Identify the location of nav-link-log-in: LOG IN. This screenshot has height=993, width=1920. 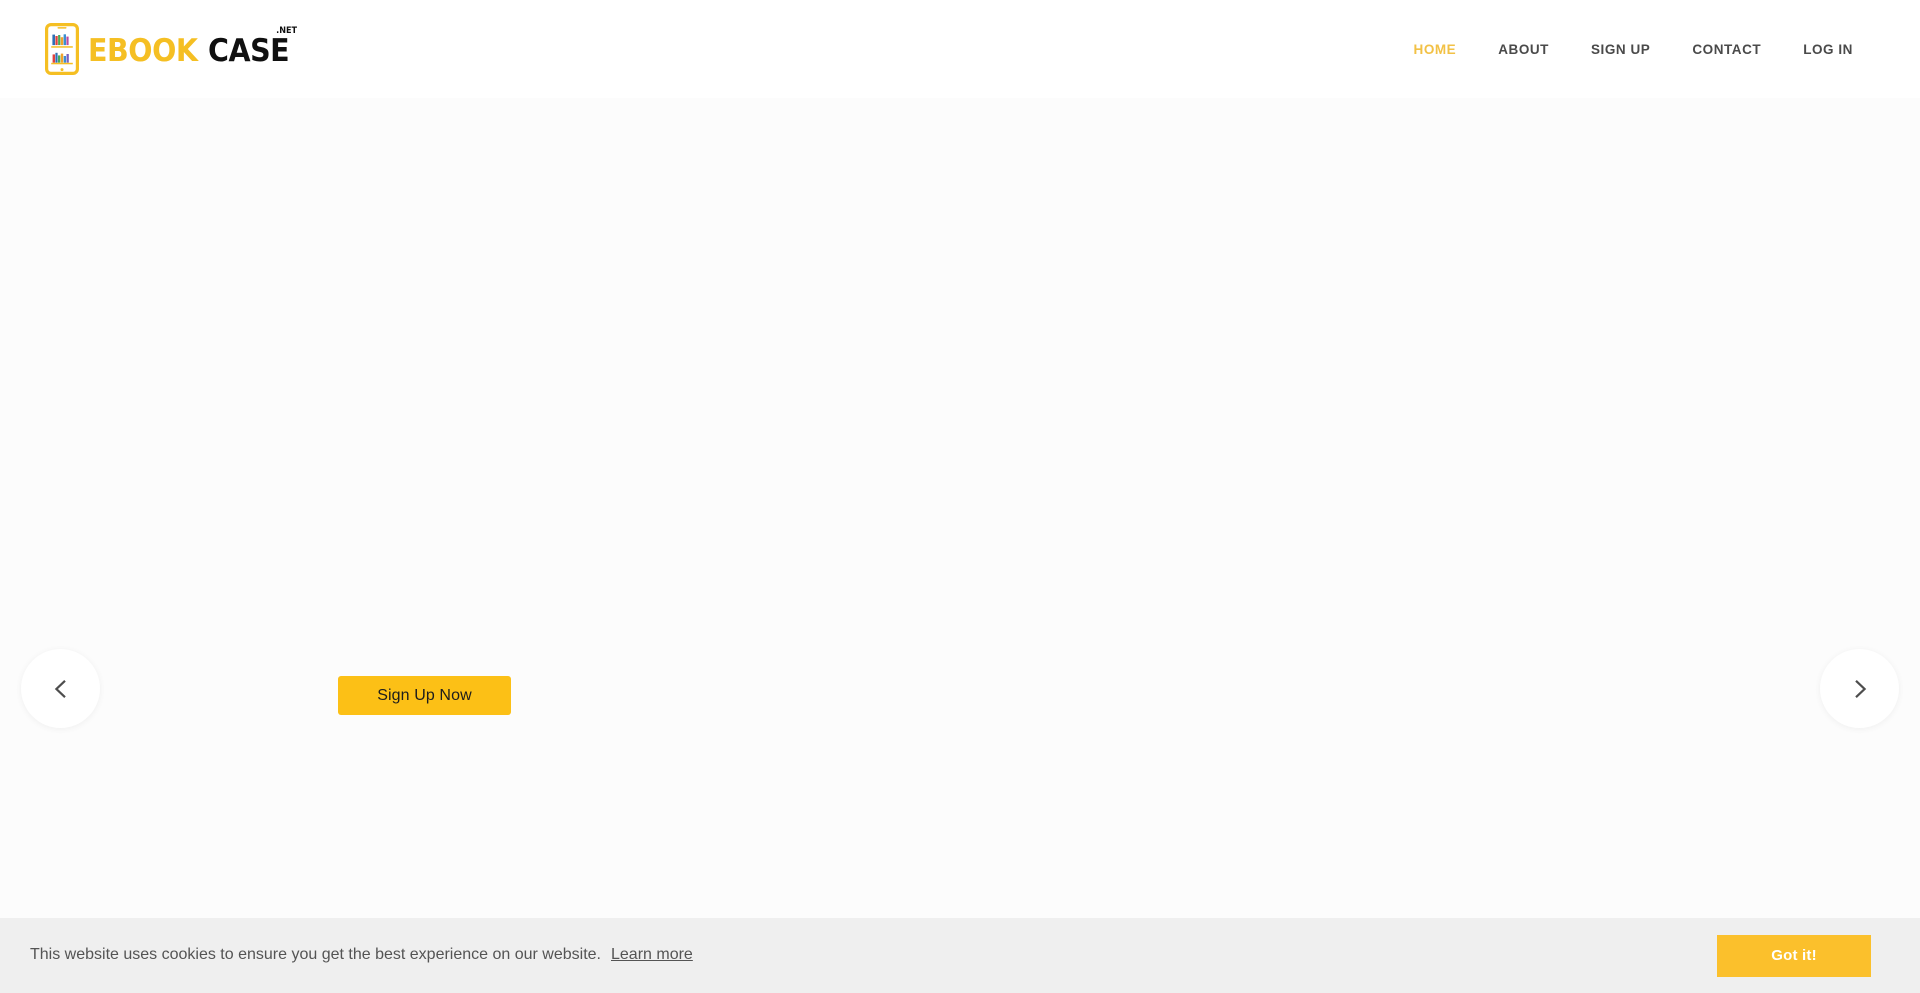
(1828, 49).